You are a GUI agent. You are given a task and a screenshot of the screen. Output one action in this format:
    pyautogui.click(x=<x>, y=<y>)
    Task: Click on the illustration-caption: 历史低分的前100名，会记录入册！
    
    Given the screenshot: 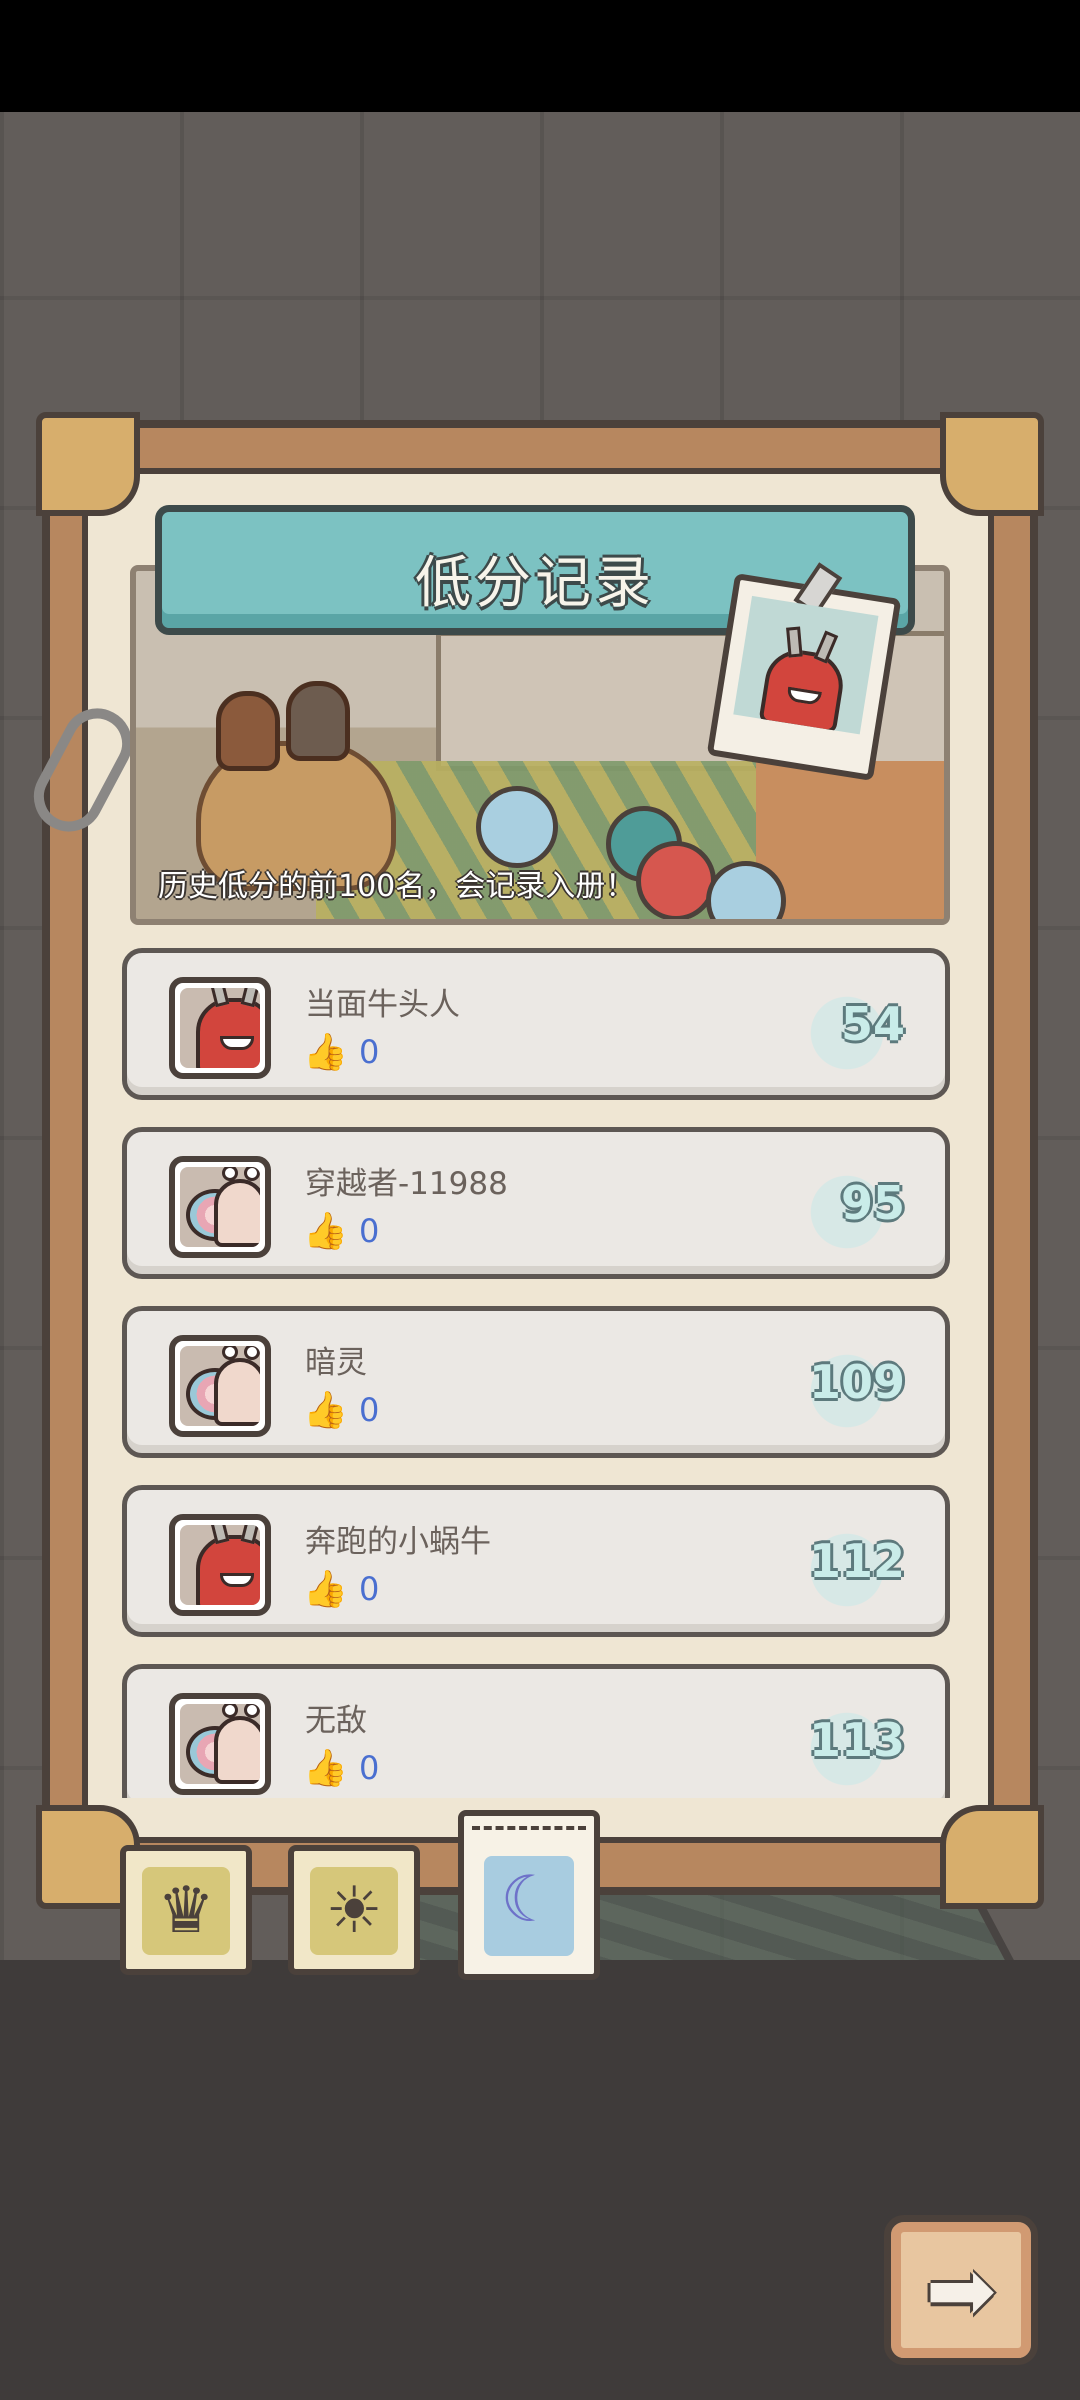 What is the action you would take?
    pyautogui.click(x=397, y=886)
    